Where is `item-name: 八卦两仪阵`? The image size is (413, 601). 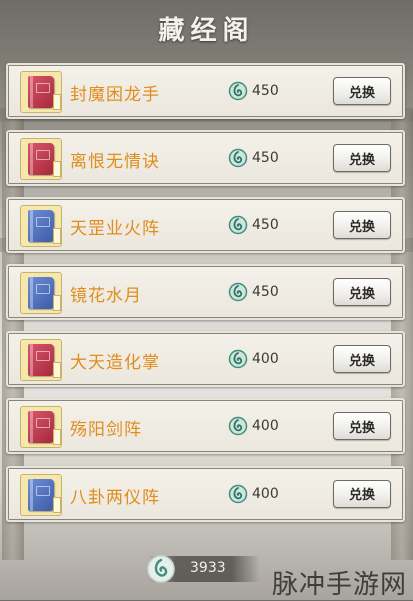
item-name: 八卦两仪阵 is located at coordinates (115, 497).